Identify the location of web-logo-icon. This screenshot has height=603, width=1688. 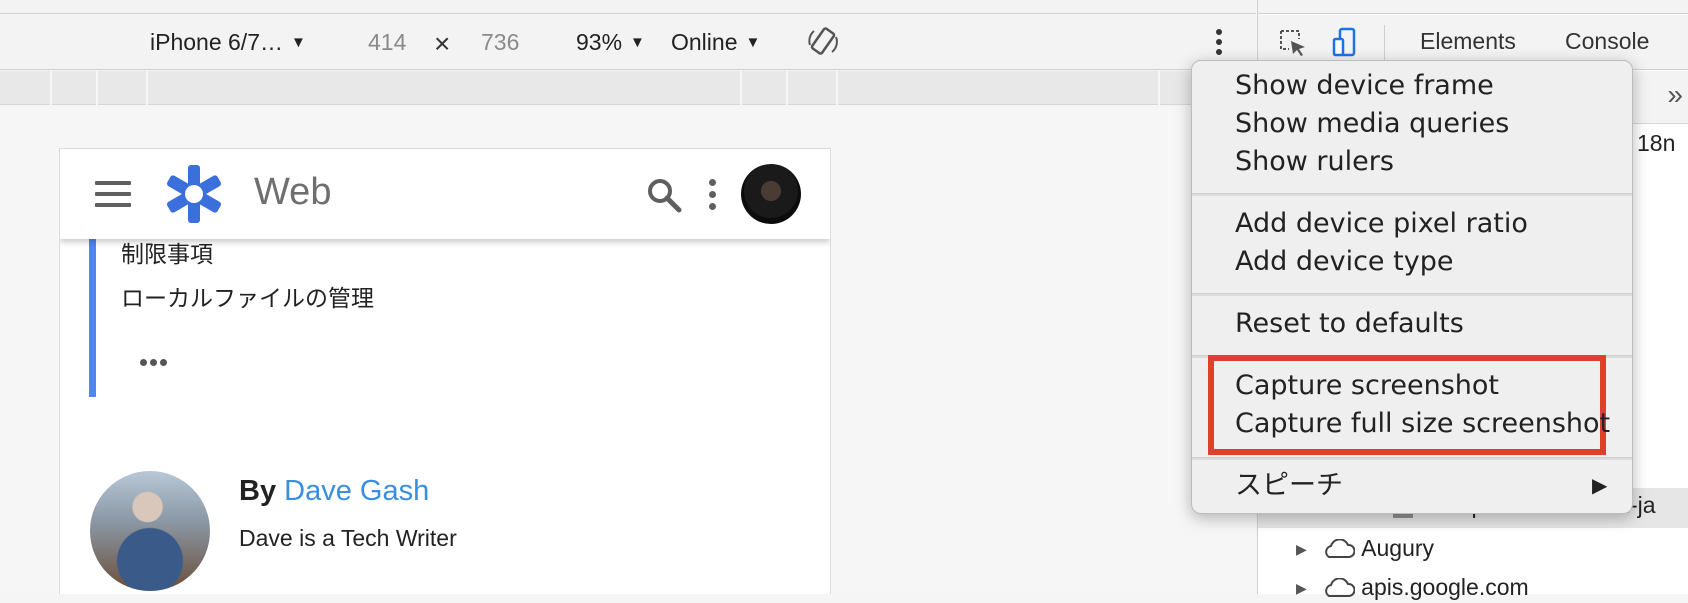
(194, 194).